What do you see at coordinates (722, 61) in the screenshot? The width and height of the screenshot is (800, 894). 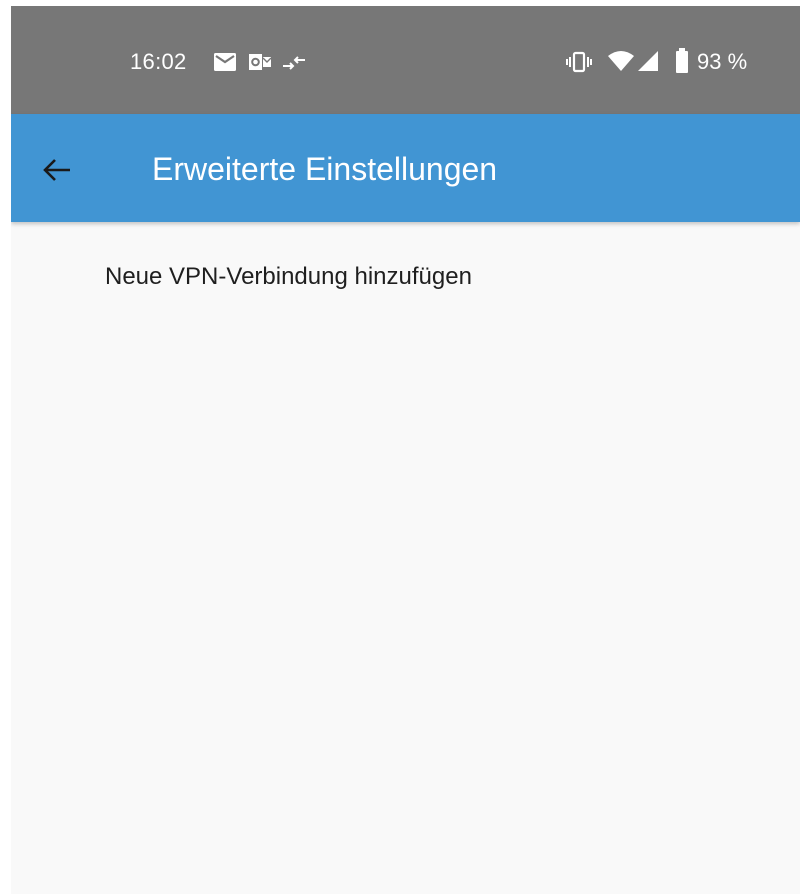 I see `battery-percentage: 93 %` at bounding box center [722, 61].